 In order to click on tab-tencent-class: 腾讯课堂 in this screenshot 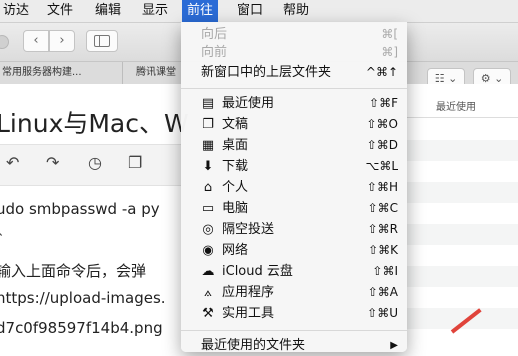, I will do `click(156, 73)`.